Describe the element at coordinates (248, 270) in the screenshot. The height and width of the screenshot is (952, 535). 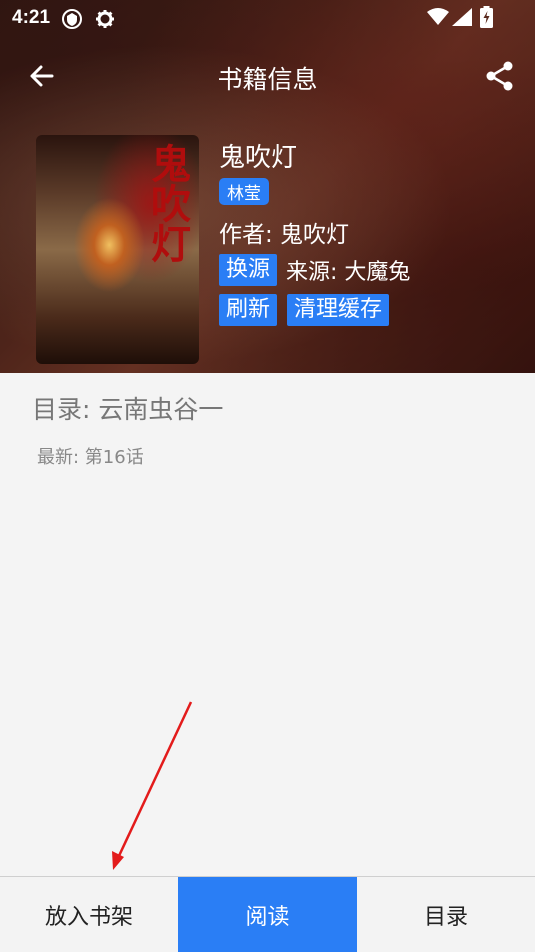
I see `change-source-button: 换源` at that location.